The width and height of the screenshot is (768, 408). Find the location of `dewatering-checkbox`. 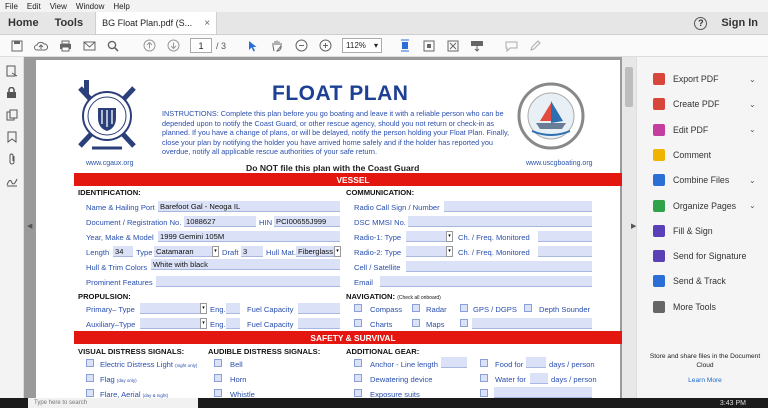

dewatering-checkbox is located at coordinates (358, 378).